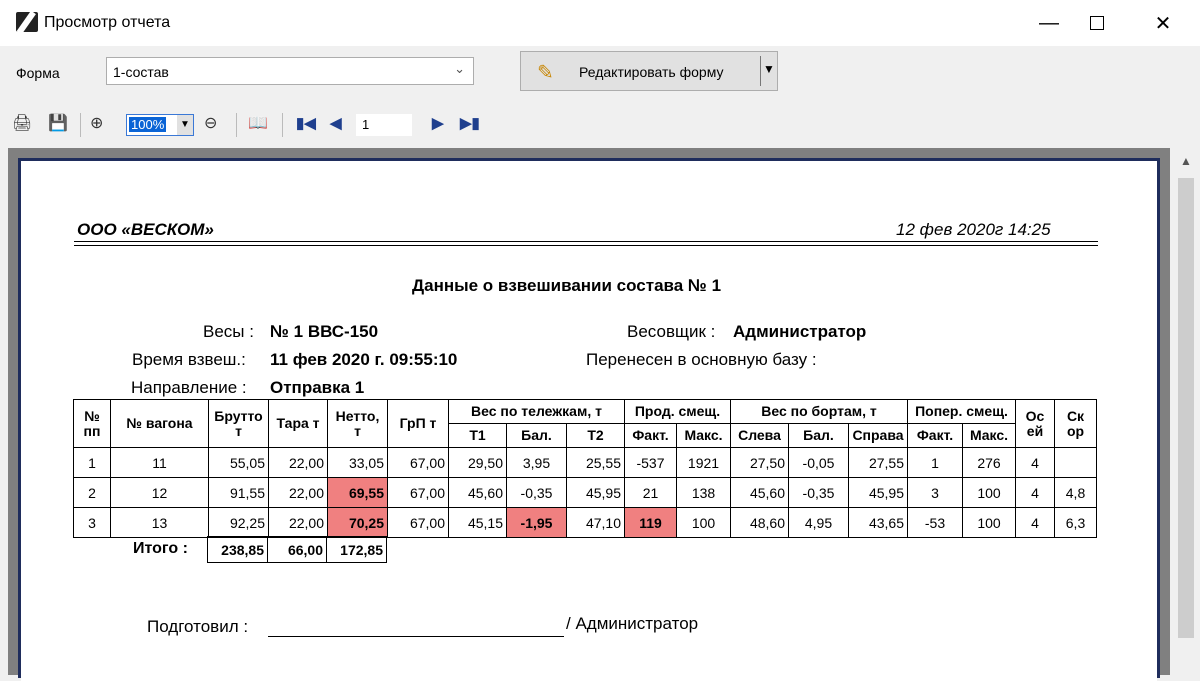  Describe the element at coordinates (416, 636) in the screenshot. I see `signature-line` at that location.